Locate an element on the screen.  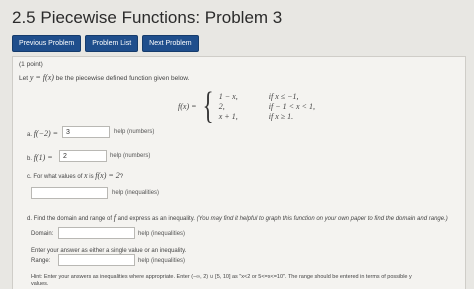
domain-help-link: help (inequalities) is located at coordinates (161, 234).